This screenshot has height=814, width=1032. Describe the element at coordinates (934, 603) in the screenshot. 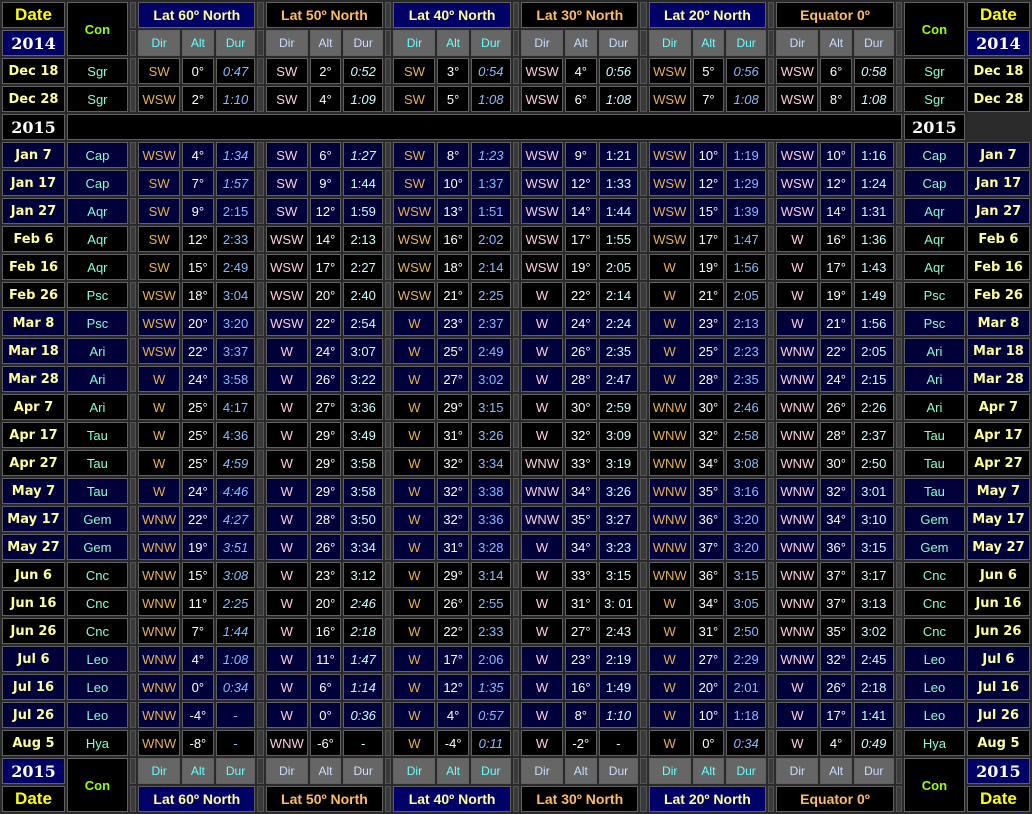

I see `constellation-cell: Cnc` at that location.